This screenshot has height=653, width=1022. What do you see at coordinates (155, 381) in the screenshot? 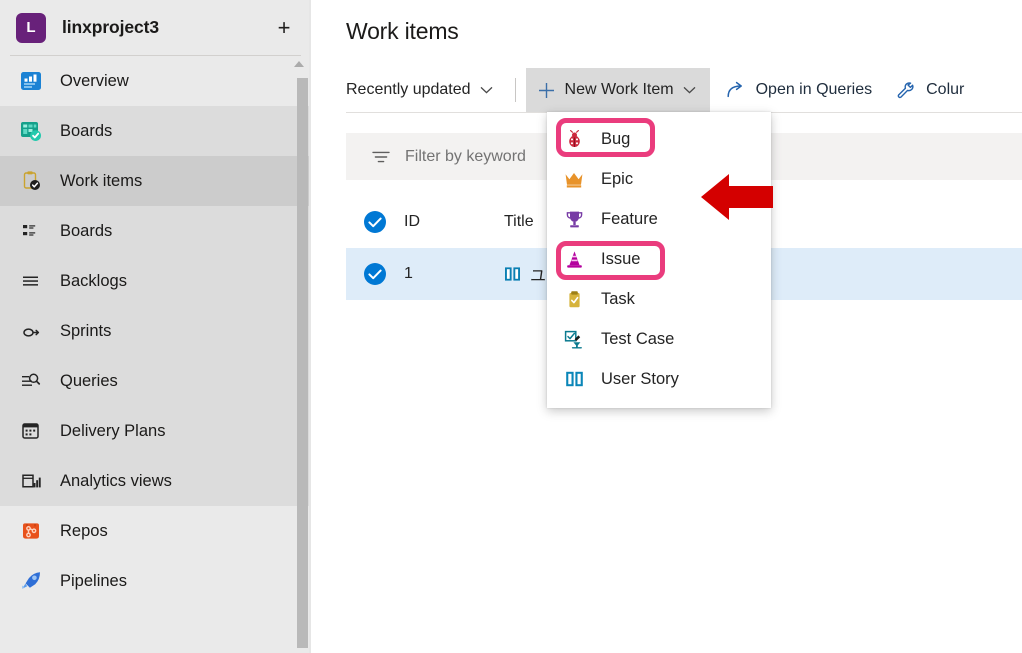
I see `sidebar-item-queries: Queries` at bounding box center [155, 381].